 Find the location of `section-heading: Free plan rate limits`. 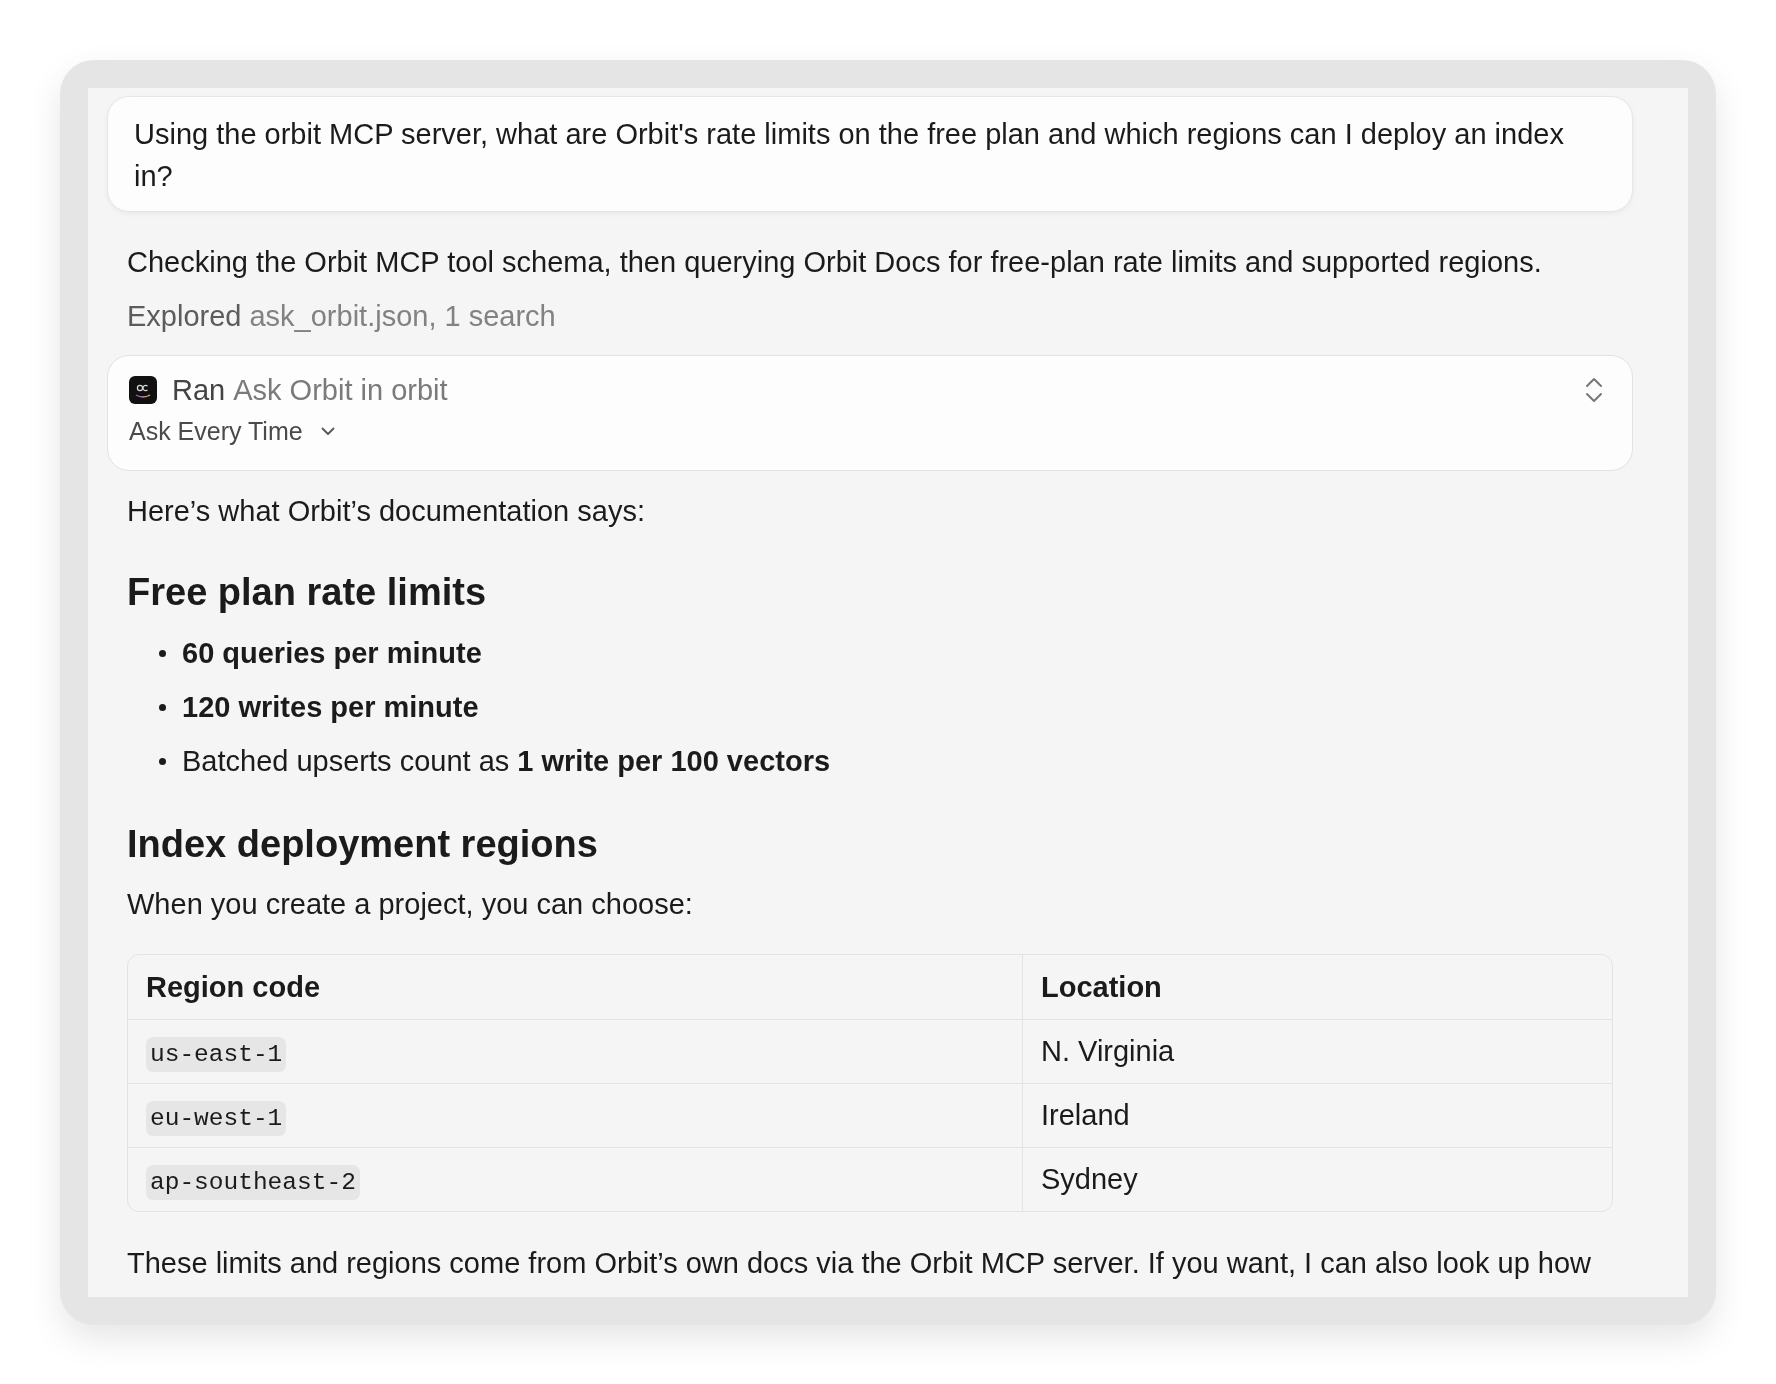

section-heading: Free plan rate limits is located at coordinates (306, 592).